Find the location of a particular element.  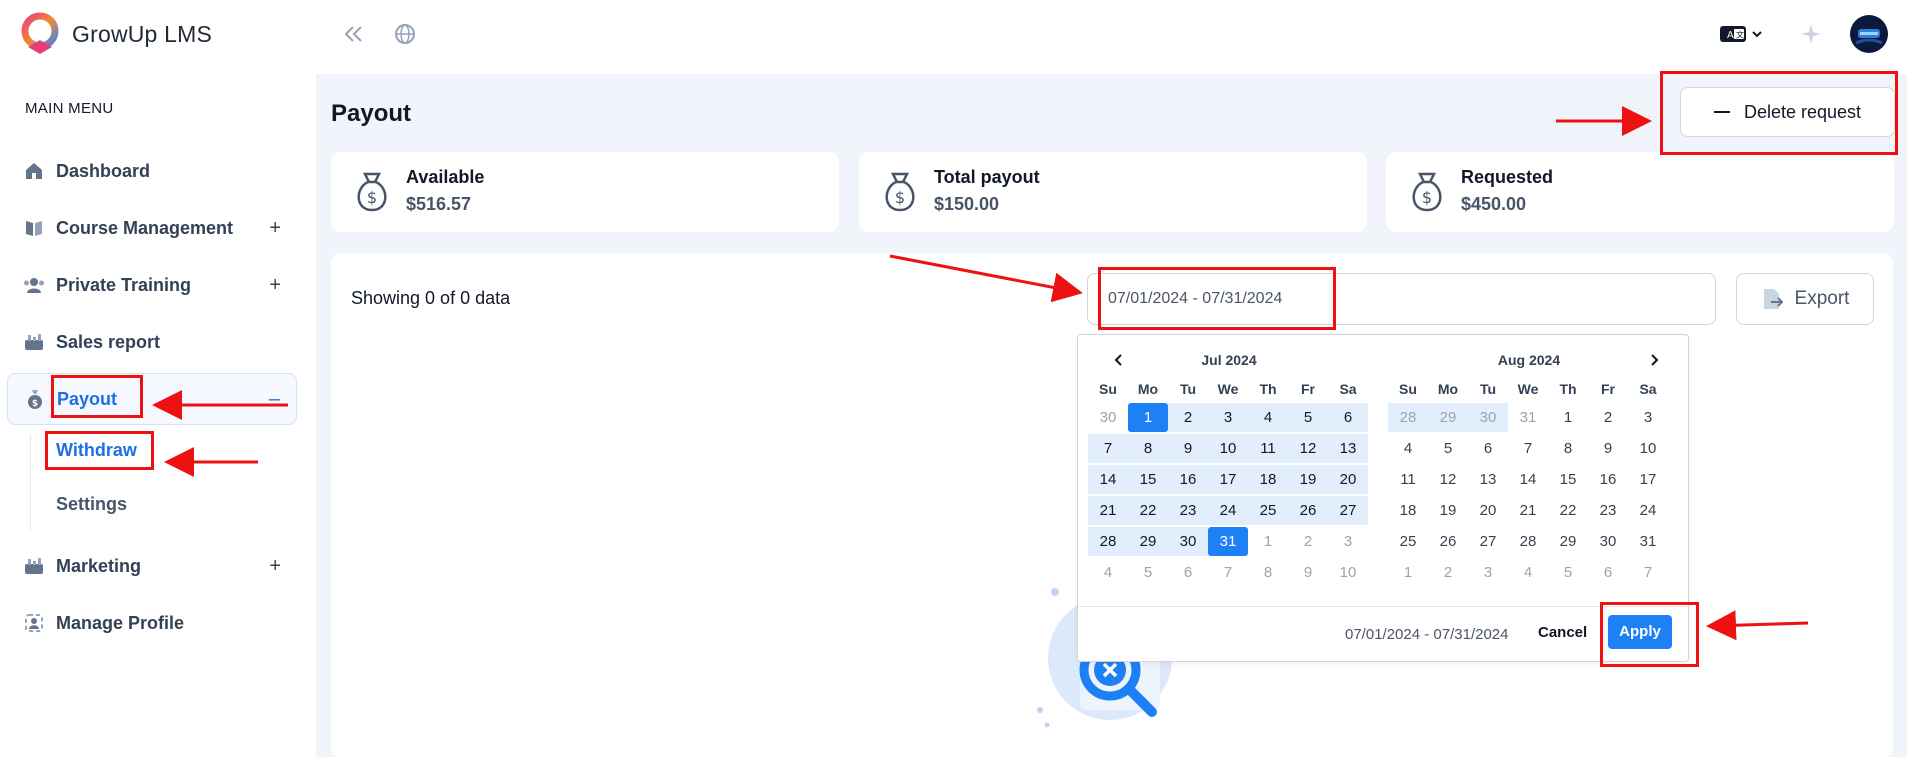

sparkle-icon is located at coordinates (1811, 34).